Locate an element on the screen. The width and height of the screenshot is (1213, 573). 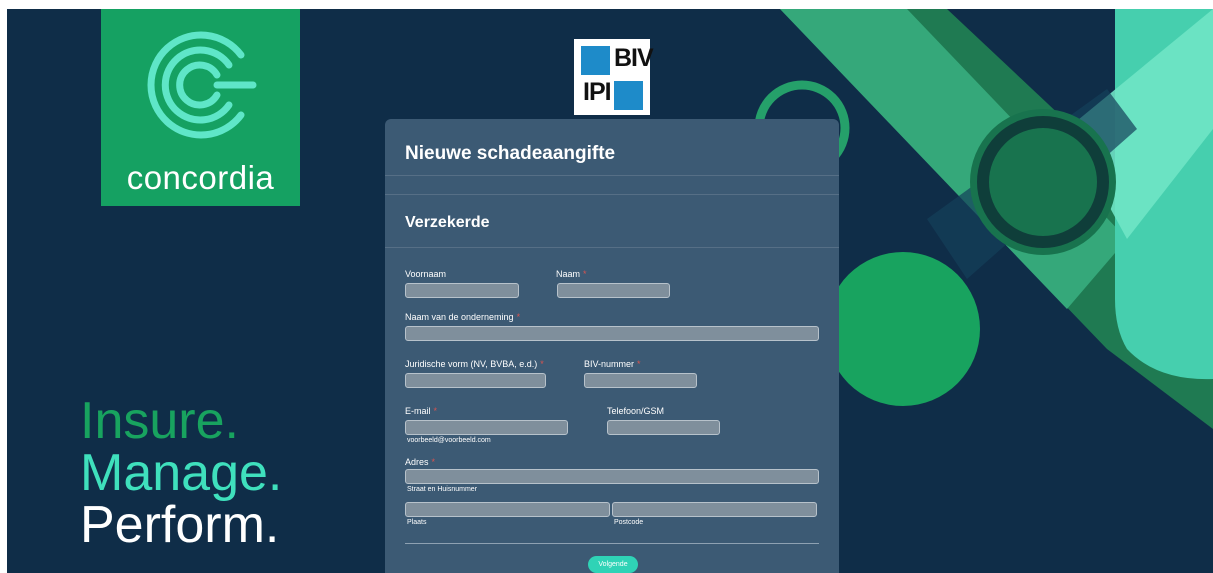
plaats-input is located at coordinates (507, 509).